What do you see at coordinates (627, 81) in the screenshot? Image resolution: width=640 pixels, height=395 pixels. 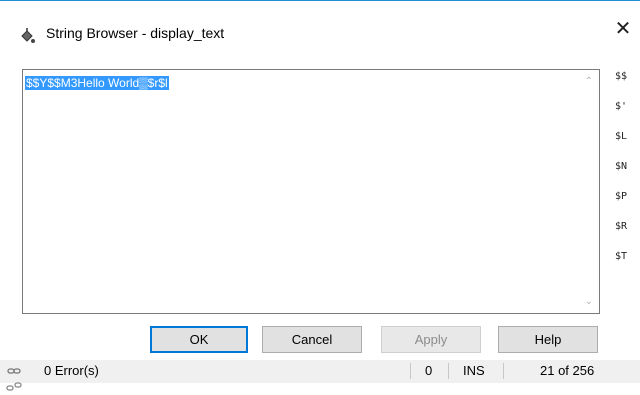 I see `control-code-item: $$` at bounding box center [627, 81].